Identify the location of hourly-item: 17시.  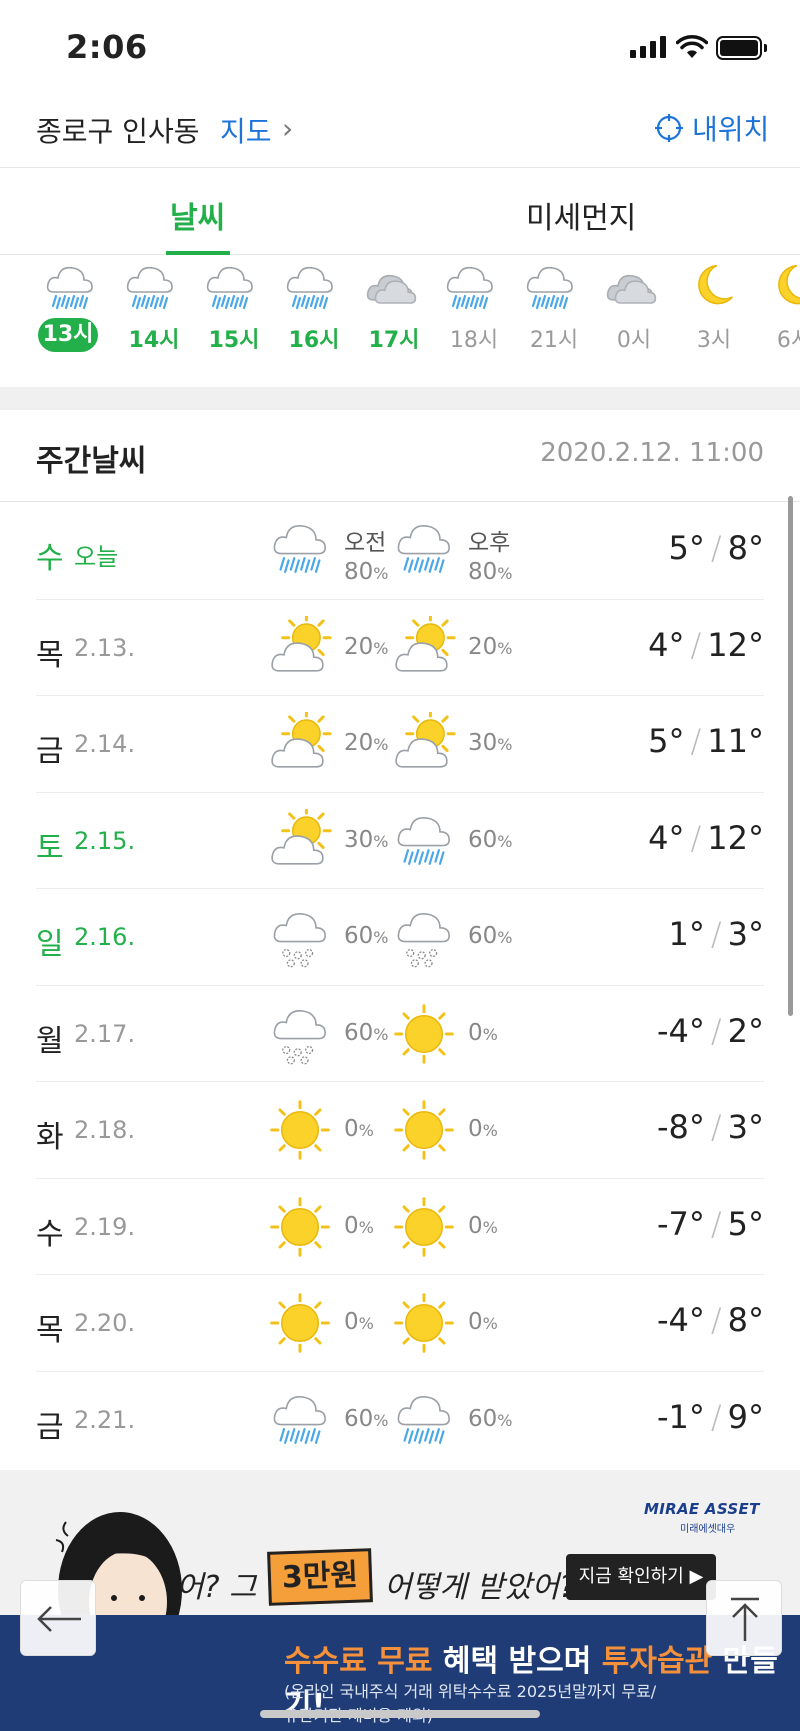
(394, 321).